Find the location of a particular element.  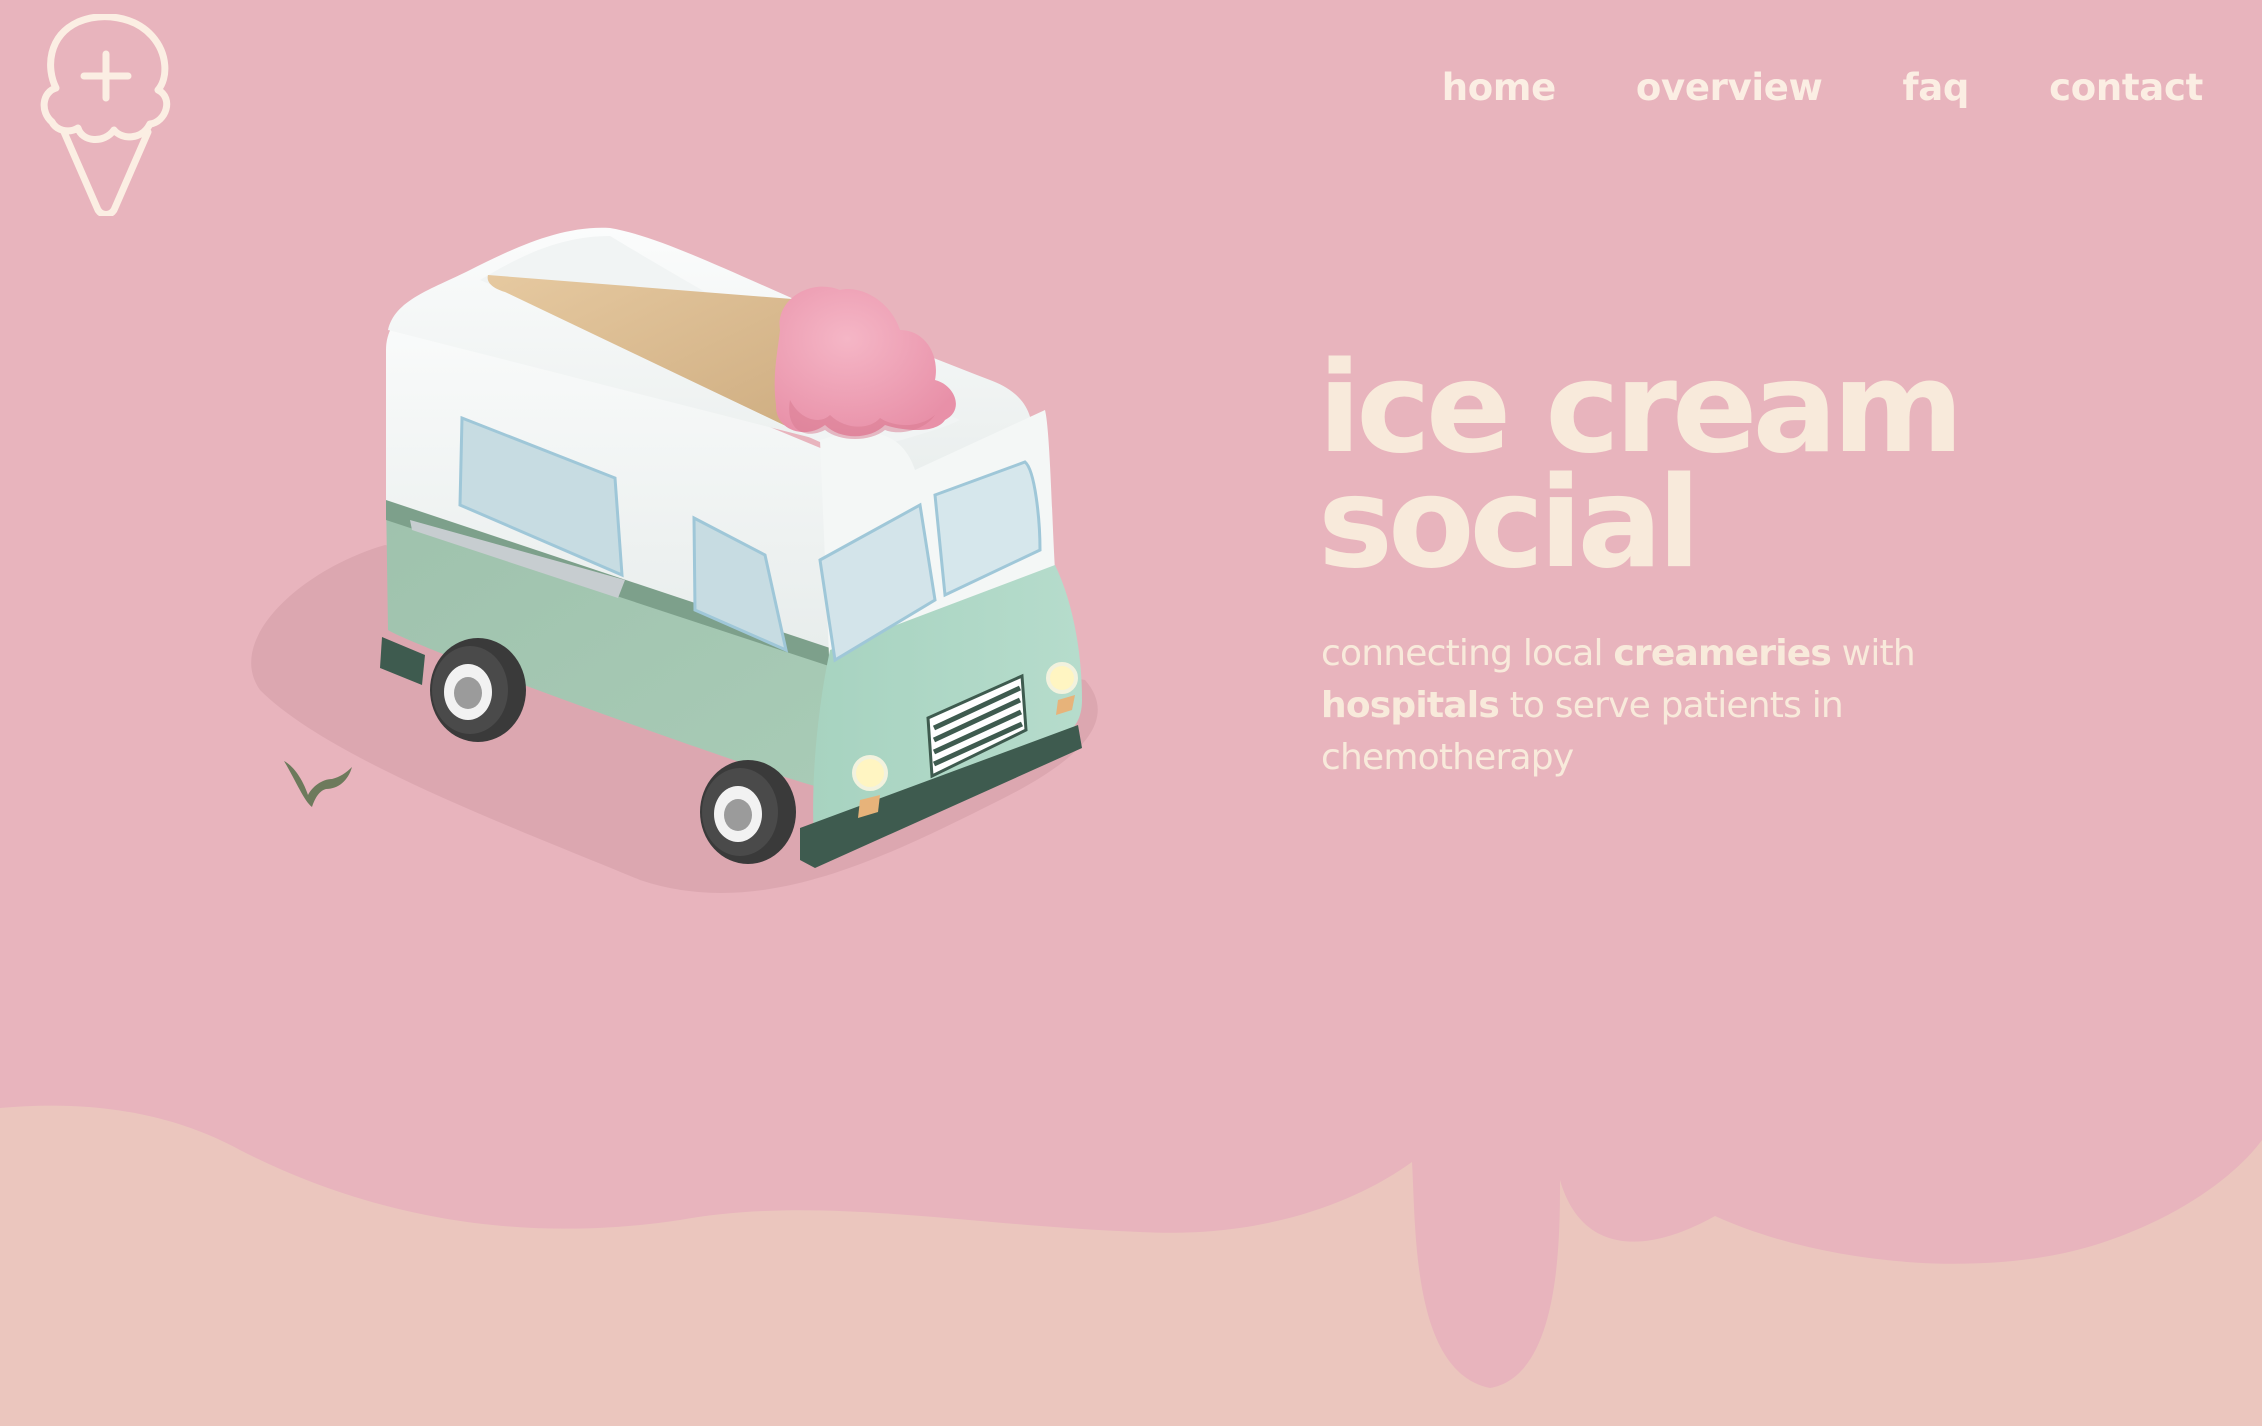

main-nav: home overview faq contact is located at coordinates (1823, 87).